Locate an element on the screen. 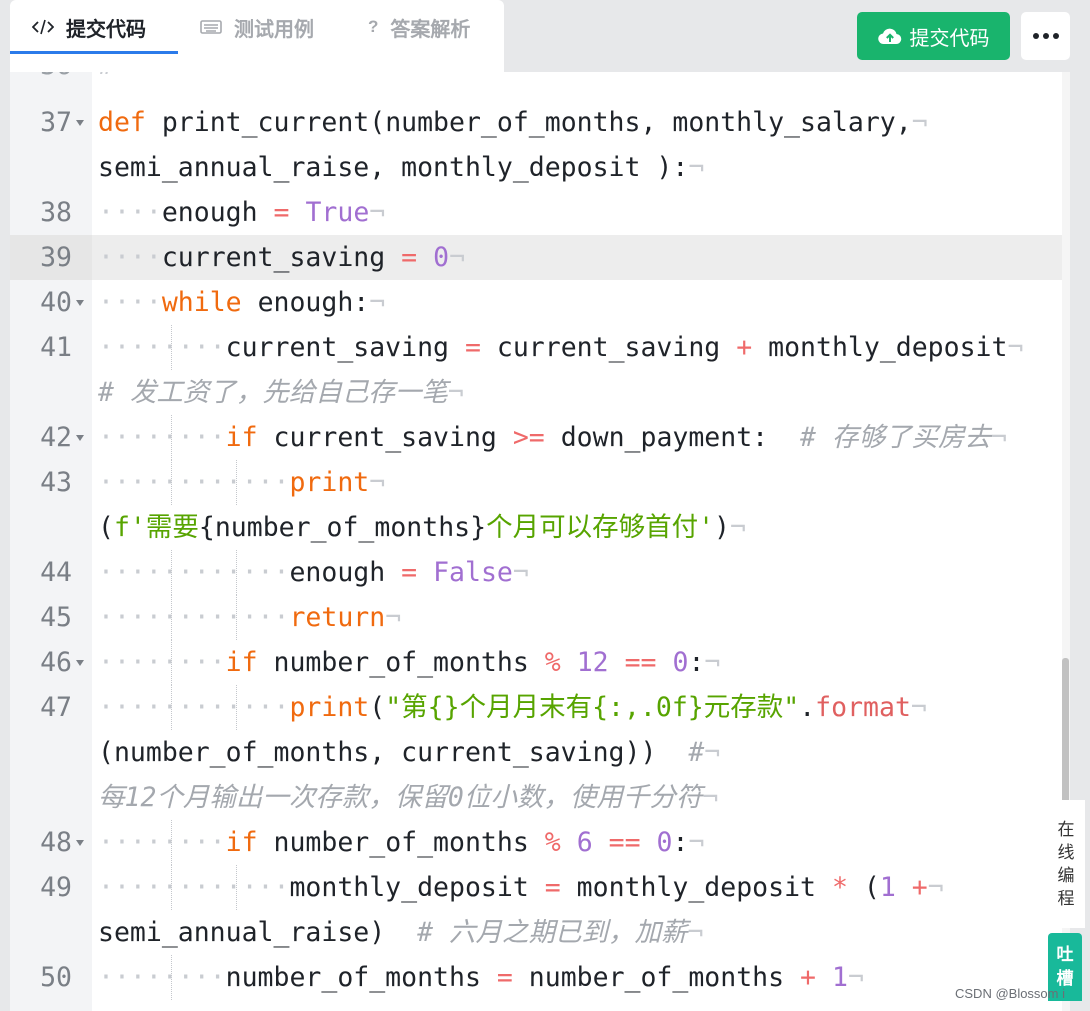 The width and height of the screenshot is (1090, 1011). line-number: 45 is located at coordinates (56, 617).